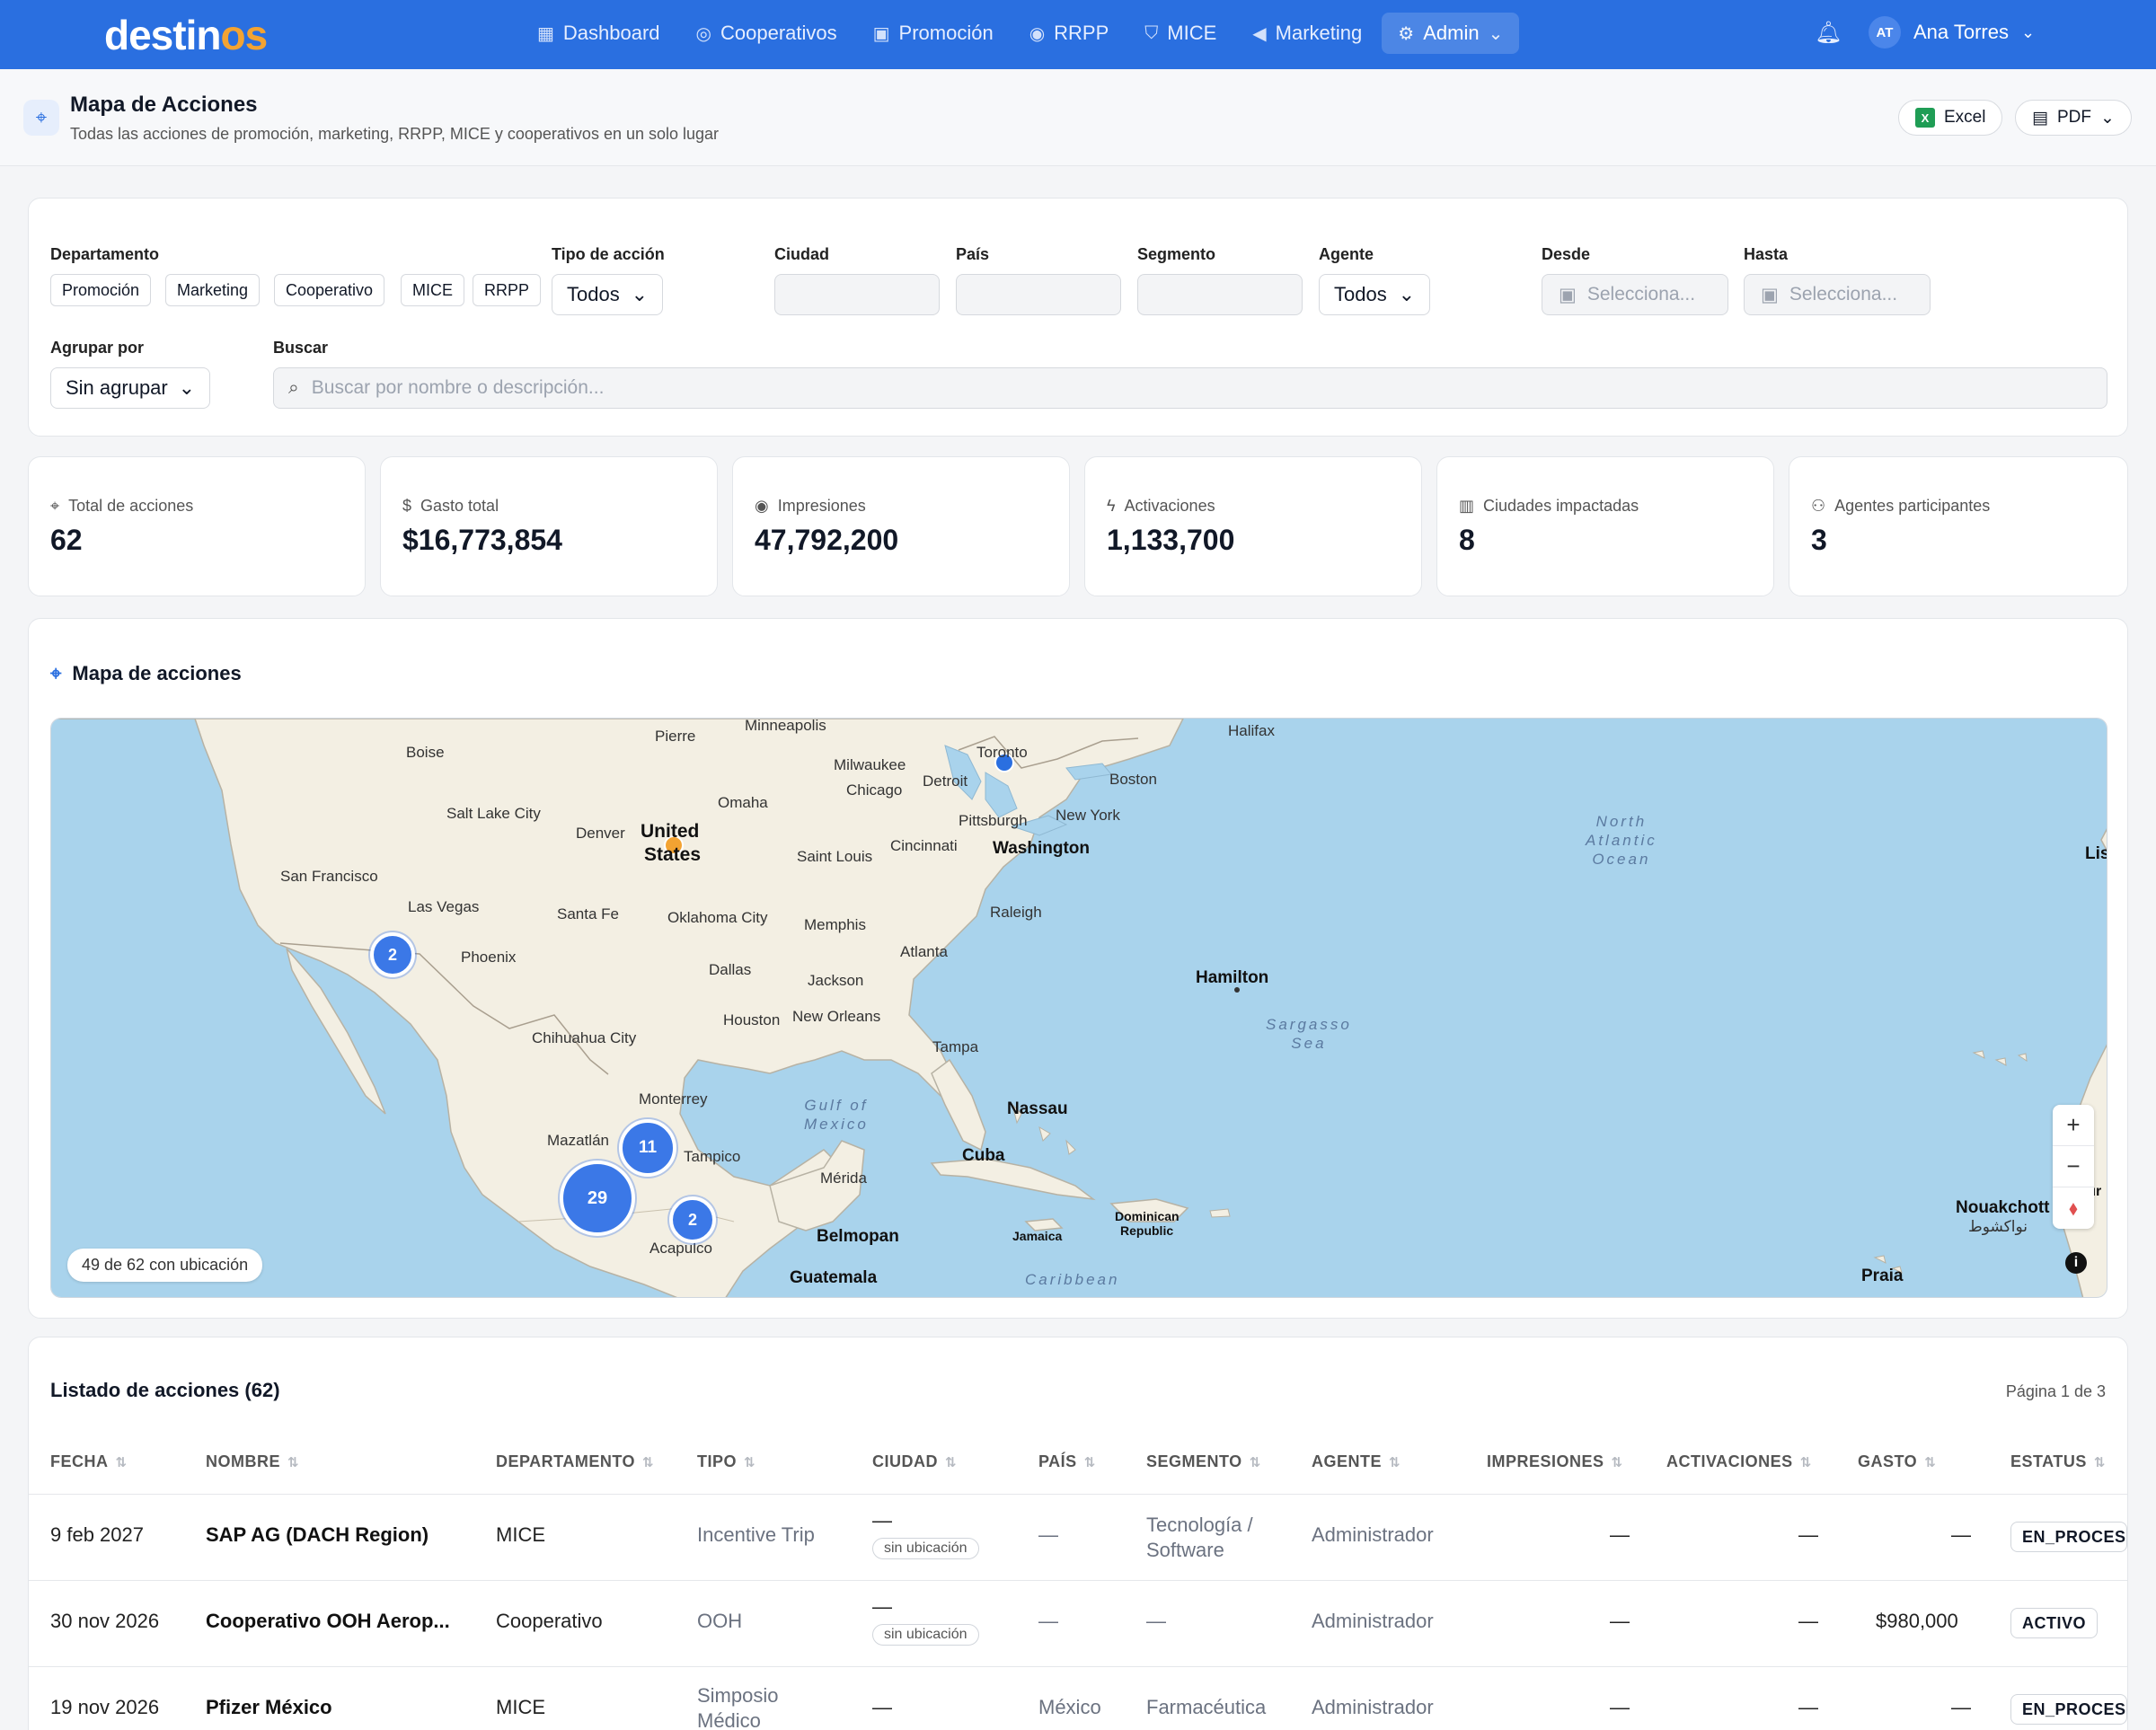  What do you see at coordinates (1041, 848) in the screenshot?
I see `map-label-washington: Washington` at bounding box center [1041, 848].